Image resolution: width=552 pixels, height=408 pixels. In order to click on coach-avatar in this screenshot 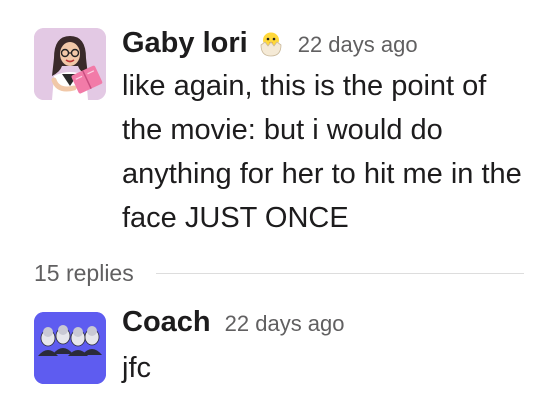, I will do `click(70, 348)`.